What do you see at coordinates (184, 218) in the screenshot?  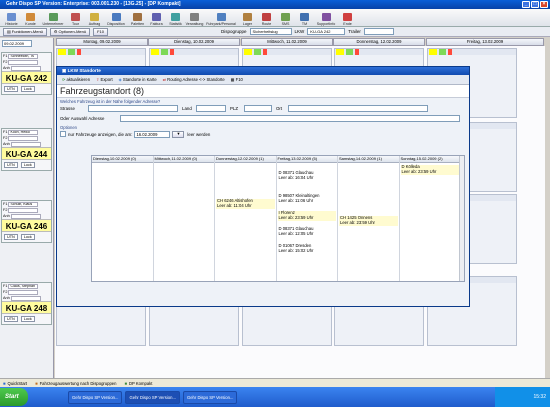 I see `day-column: Mittwoch,11.02.2009 (0)` at bounding box center [184, 218].